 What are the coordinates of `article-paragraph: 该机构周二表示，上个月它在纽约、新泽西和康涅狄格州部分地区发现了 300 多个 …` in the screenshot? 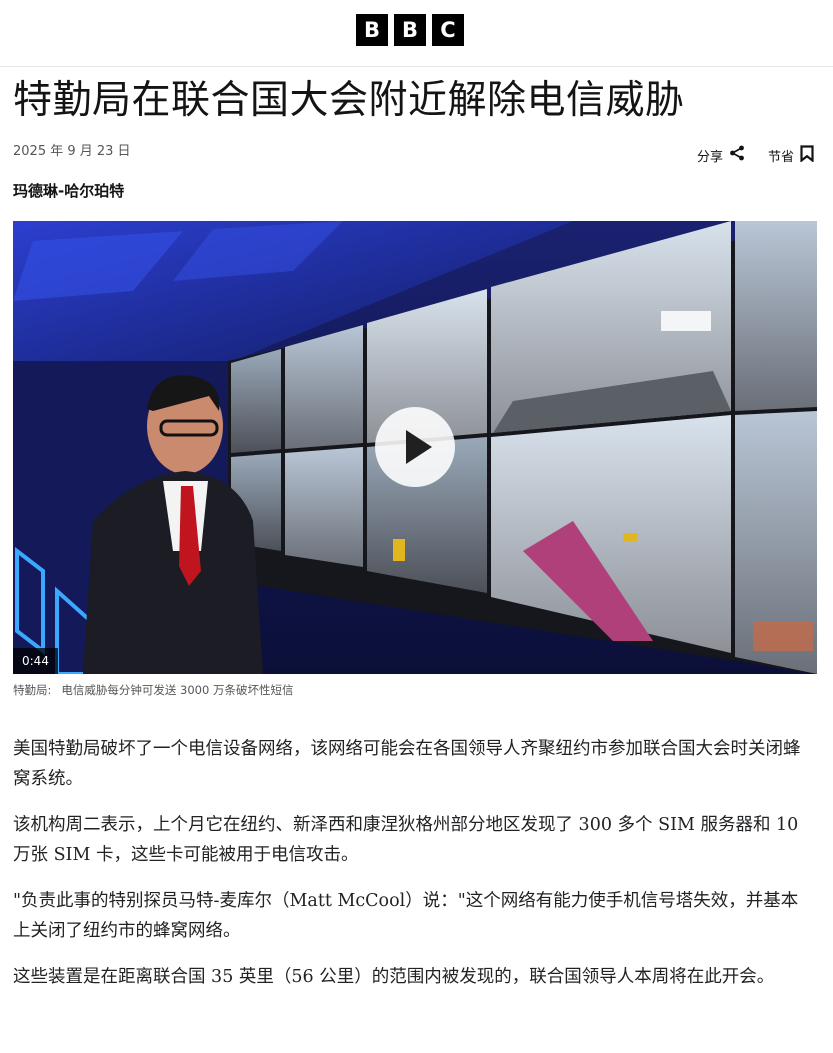 It's located at (406, 840).